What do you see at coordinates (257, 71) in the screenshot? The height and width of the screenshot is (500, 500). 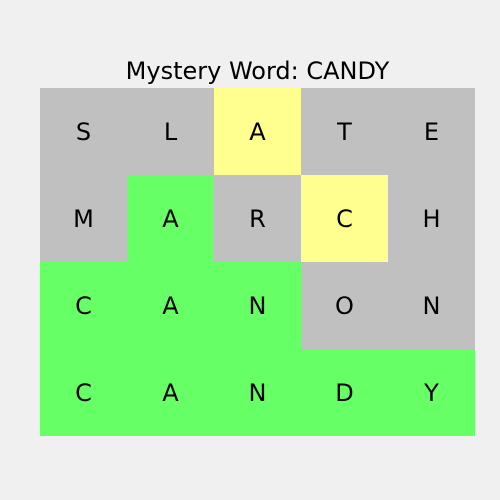 I see `game-title: Mystery Word: CANDY` at bounding box center [257, 71].